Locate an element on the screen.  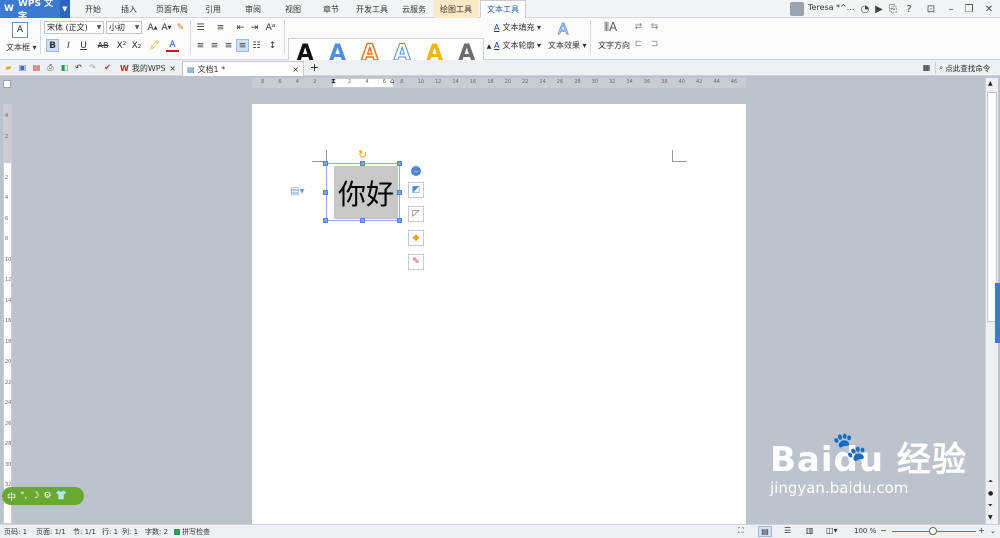
prev-page-icon: ⏶ is located at coordinates (990, 482).